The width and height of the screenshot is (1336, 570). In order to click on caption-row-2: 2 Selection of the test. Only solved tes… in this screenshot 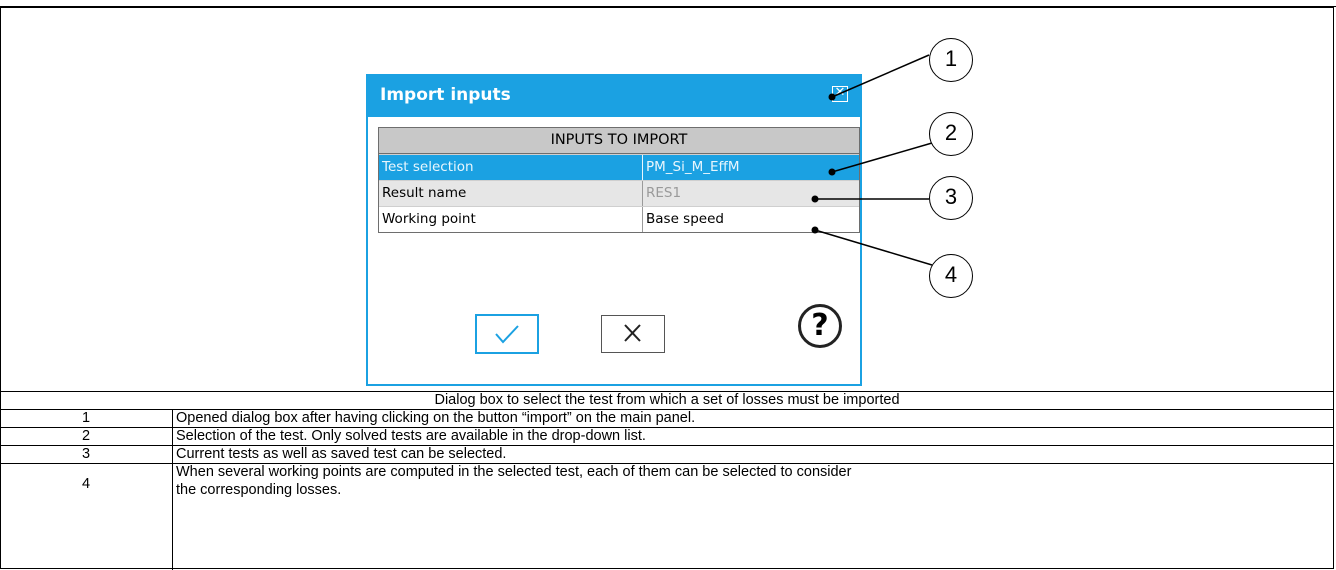, I will do `click(667, 436)`.